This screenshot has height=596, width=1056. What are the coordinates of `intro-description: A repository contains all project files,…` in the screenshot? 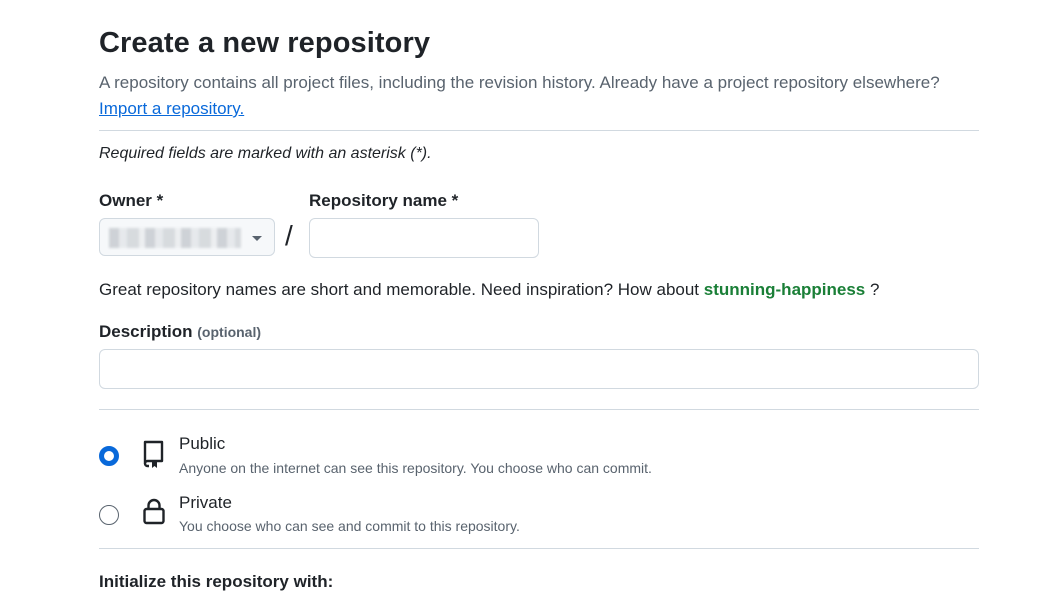 It's located at (519, 82).